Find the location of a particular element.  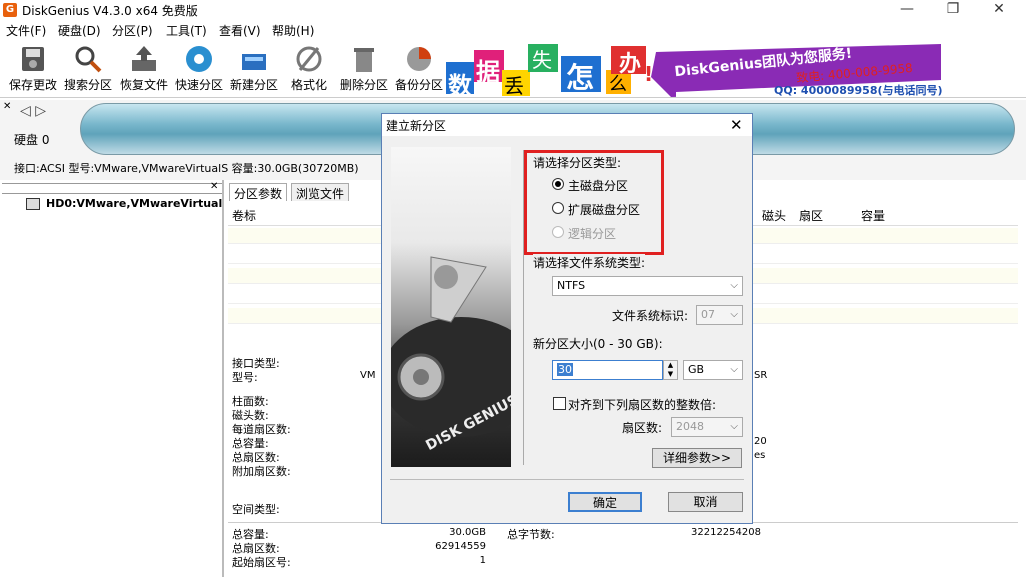

toolbar-label: 备份分区 is located at coordinates (418, 85).